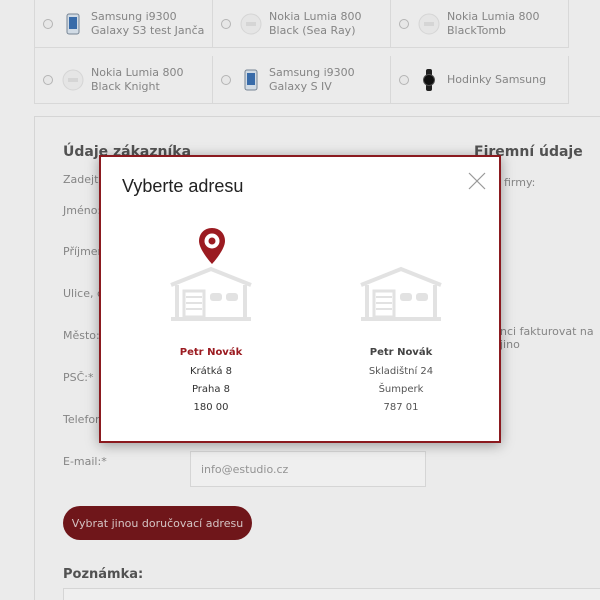 The width and height of the screenshot is (600, 600). I want to click on modal-title: Vyberte adresu, so click(183, 186).